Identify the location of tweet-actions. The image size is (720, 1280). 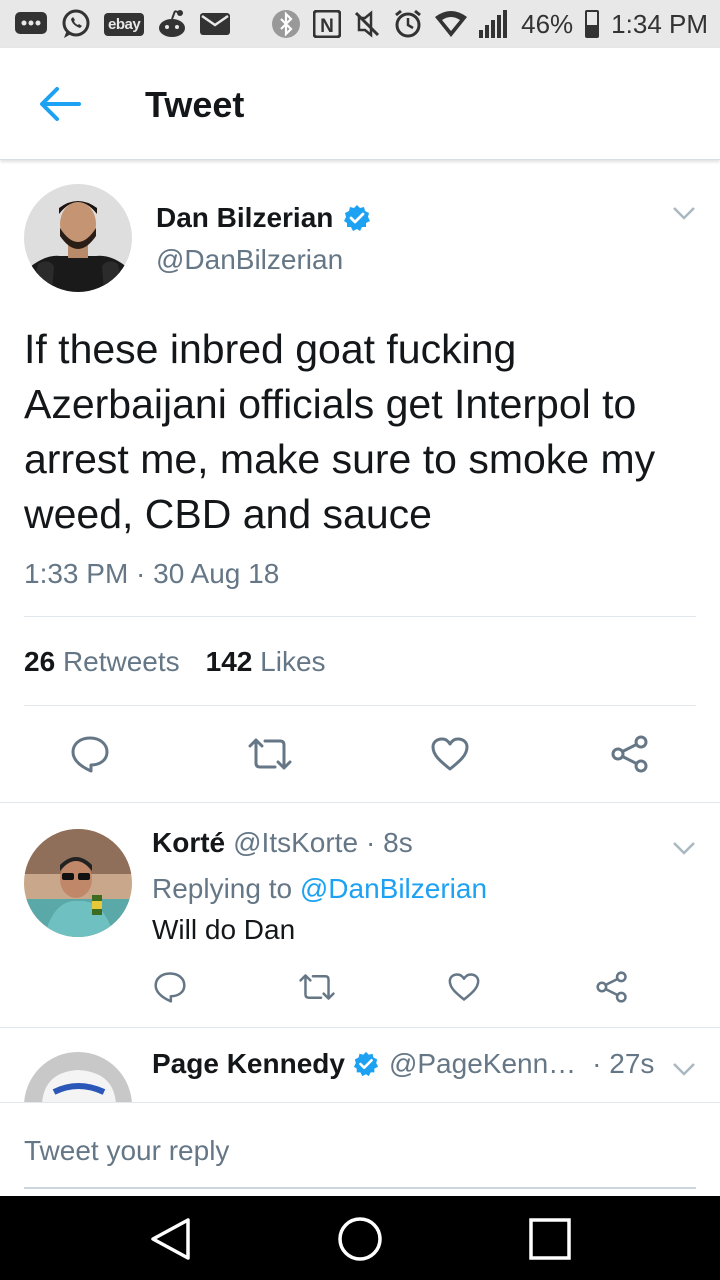
(360, 755).